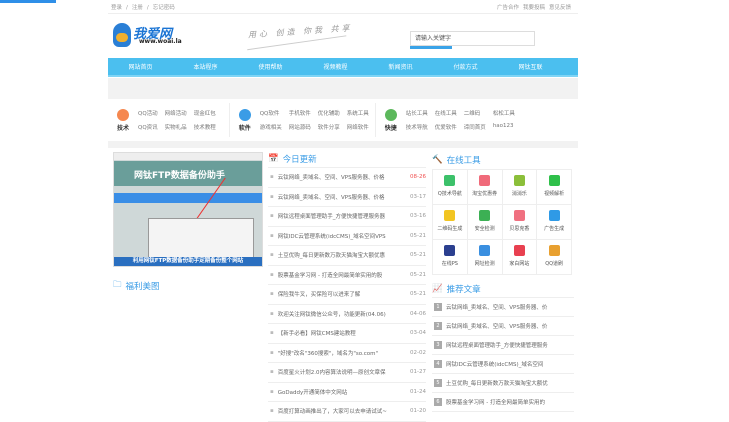 The image size is (729, 422). I want to click on nav-item: 付款方式, so click(465, 66).